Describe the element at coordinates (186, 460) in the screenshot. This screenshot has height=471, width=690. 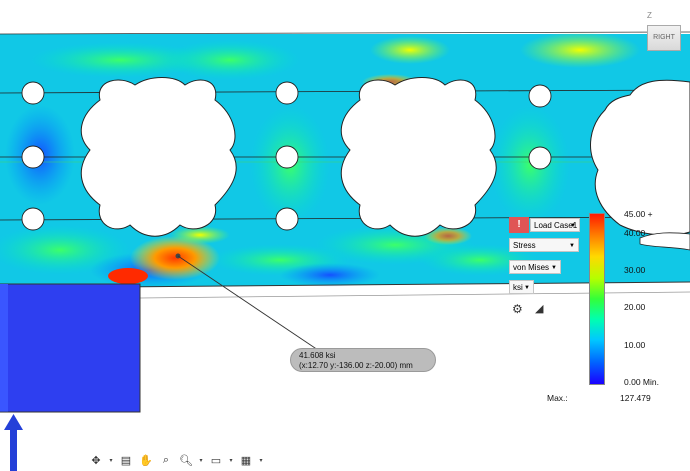
I see `zoom-icon: 🔍︎` at that location.